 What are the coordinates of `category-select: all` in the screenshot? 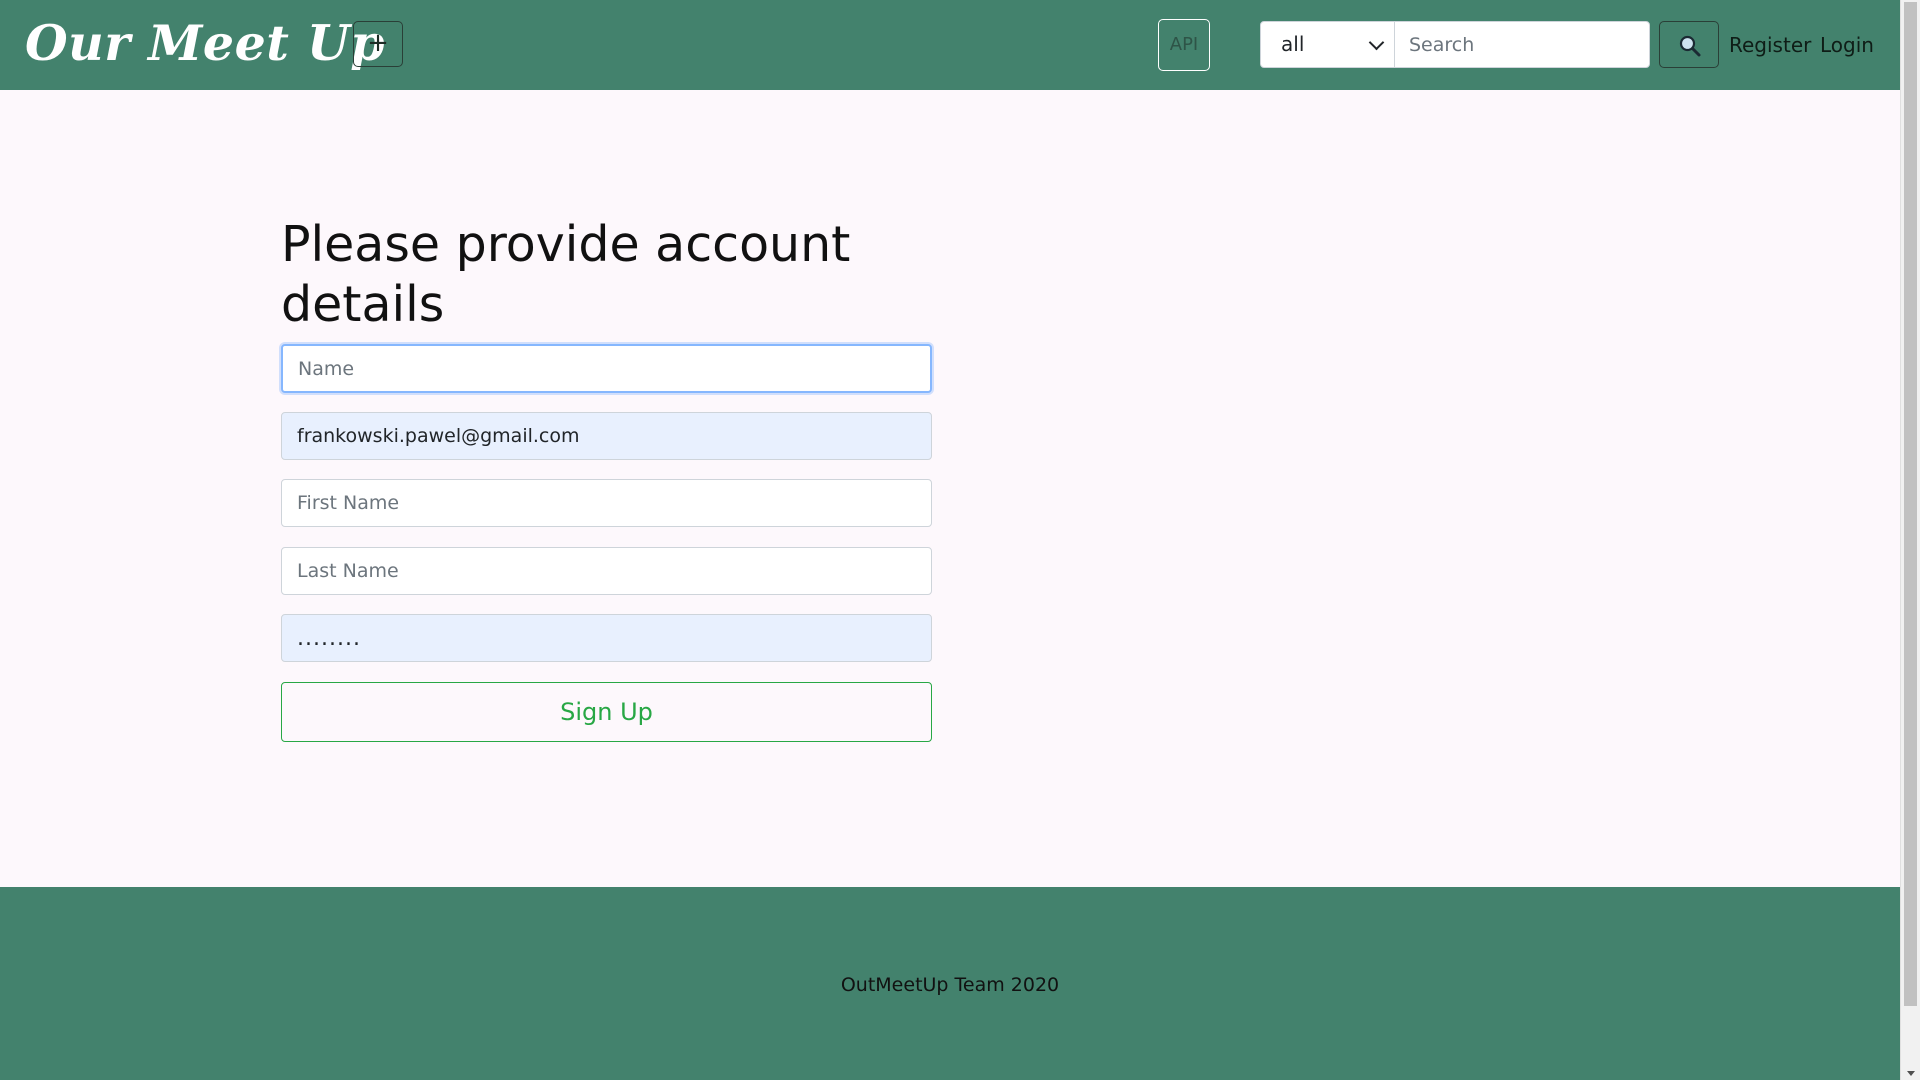 It's located at (1327, 44).